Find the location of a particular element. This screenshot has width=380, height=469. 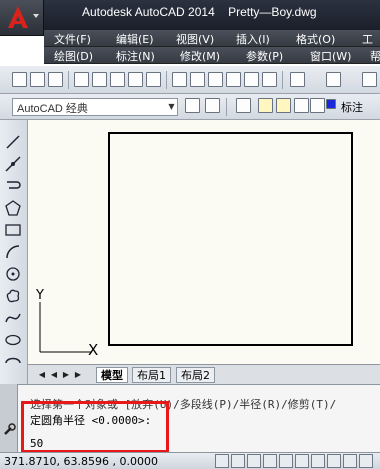

menu-format: 格式(O) is located at coordinates (315, 39).